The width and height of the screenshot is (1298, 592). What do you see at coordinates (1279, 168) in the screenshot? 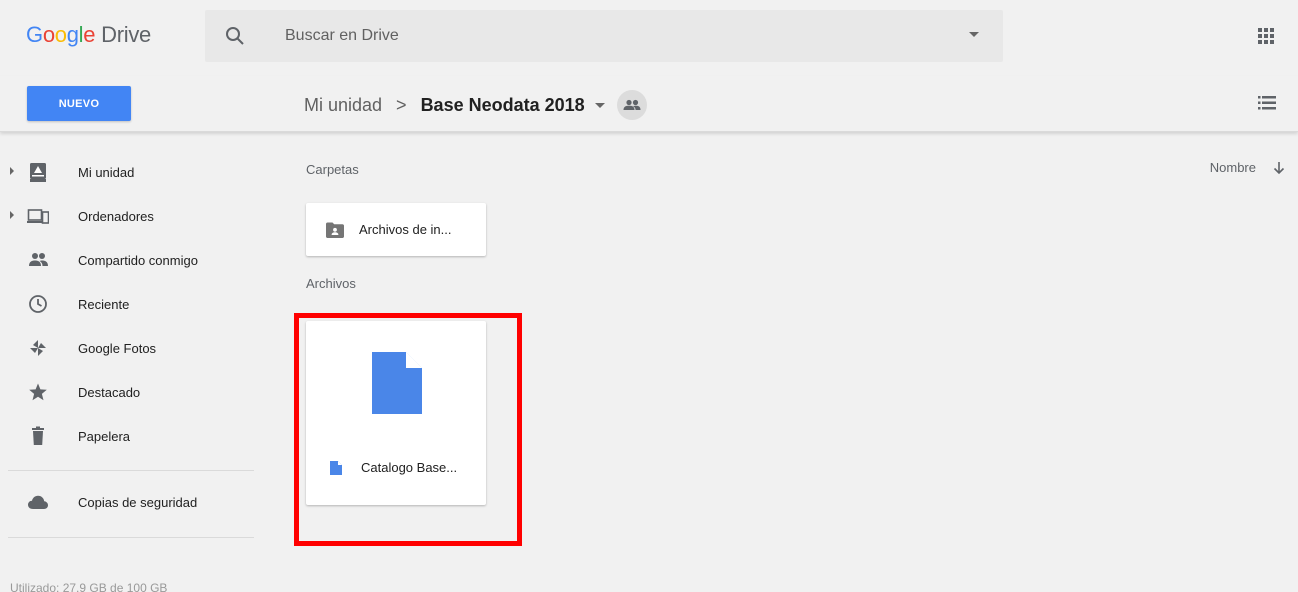
I see `arrow-down-icon` at bounding box center [1279, 168].